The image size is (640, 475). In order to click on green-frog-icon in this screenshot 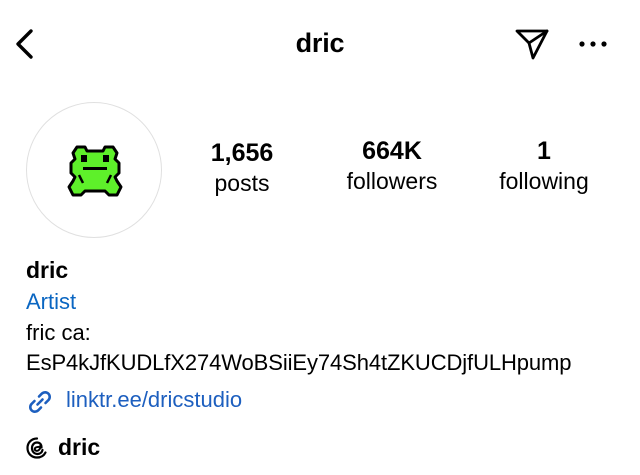, I will do `click(95, 171)`.